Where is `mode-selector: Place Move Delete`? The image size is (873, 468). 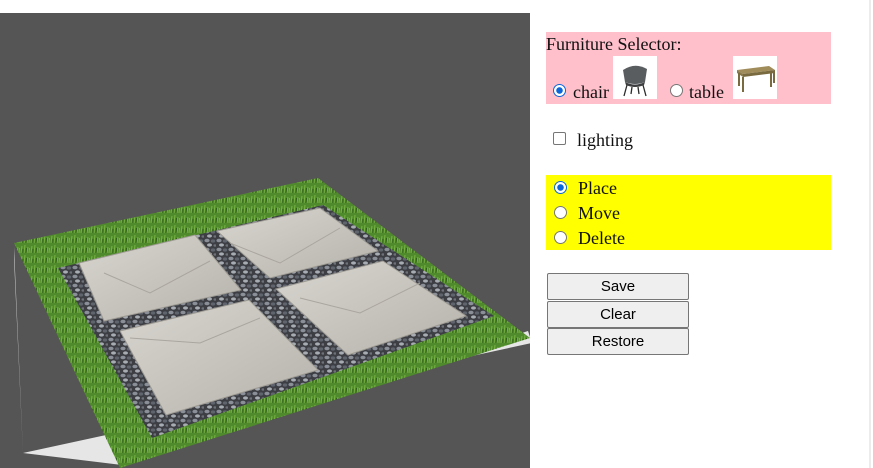
mode-selector: Place Move Delete is located at coordinates (688, 212).